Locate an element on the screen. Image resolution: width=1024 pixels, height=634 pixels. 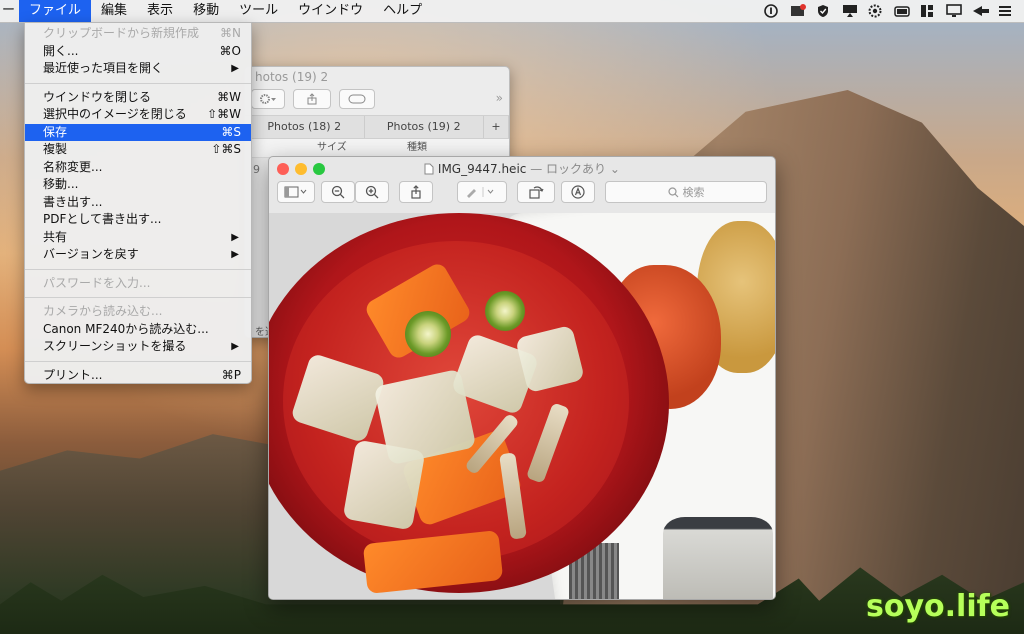
share-button is located at coordinates (416, 192).